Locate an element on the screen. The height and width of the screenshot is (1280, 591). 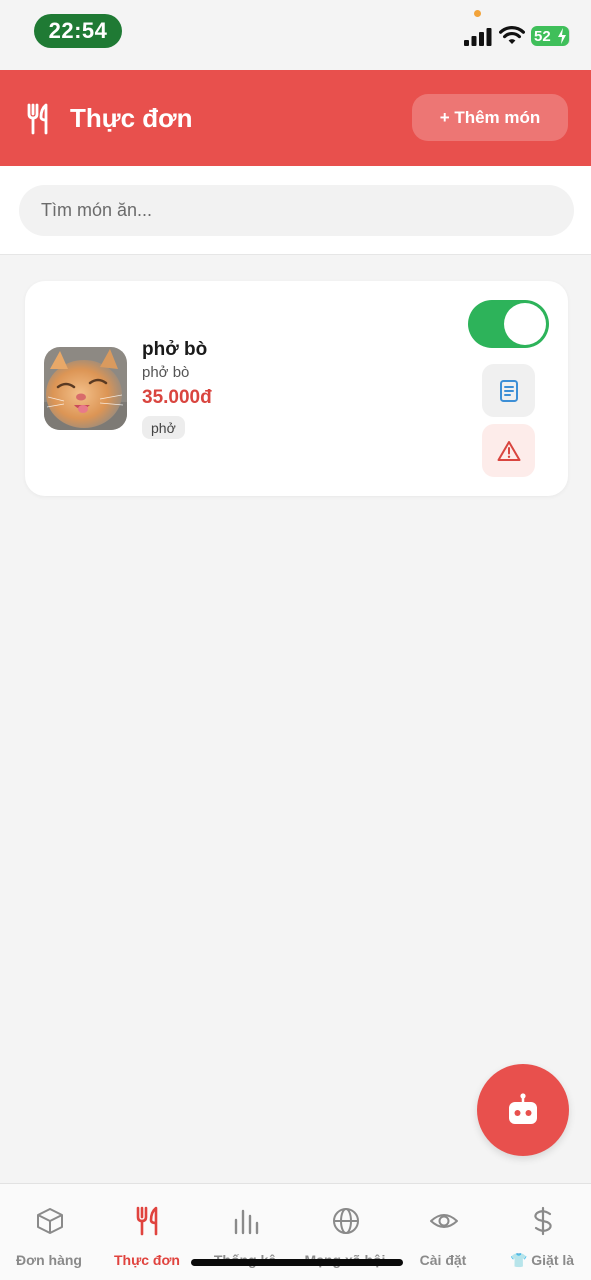
bar-chart-icon is located at coordinates (246, 1222).